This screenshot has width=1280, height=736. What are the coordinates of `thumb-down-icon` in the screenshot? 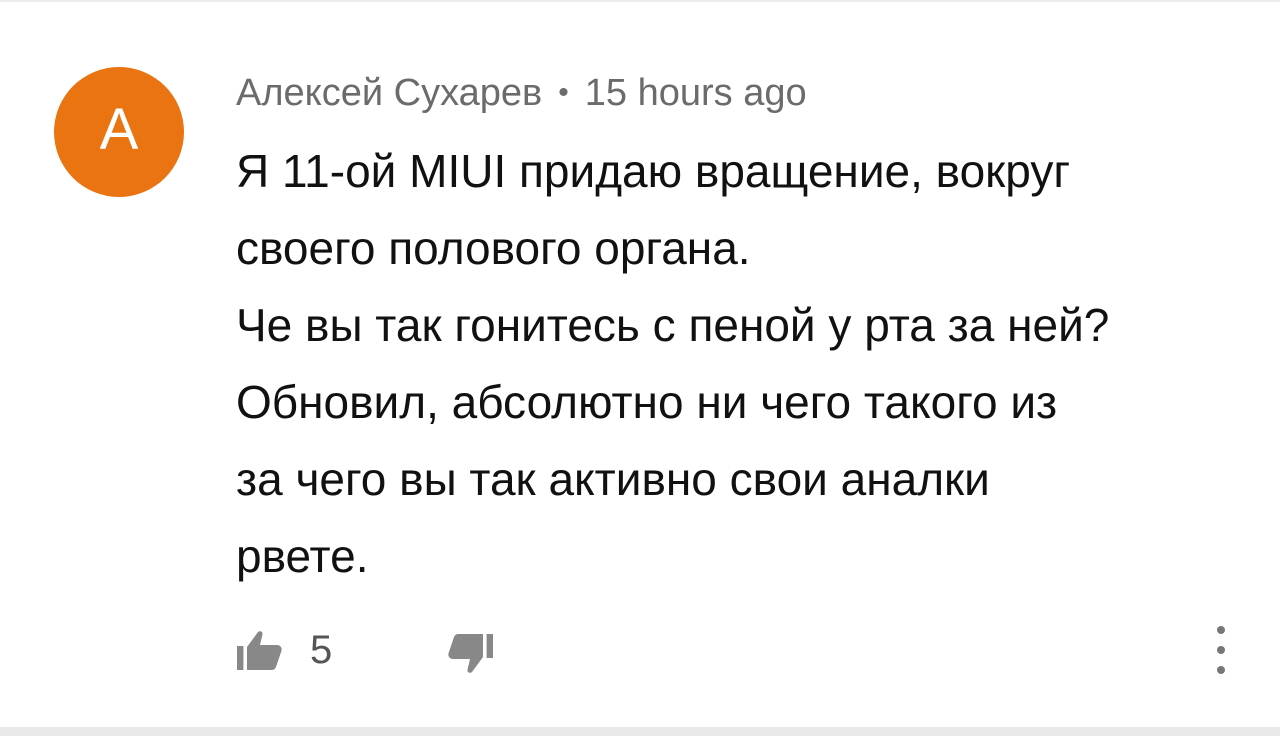 It's located at (470, 653).